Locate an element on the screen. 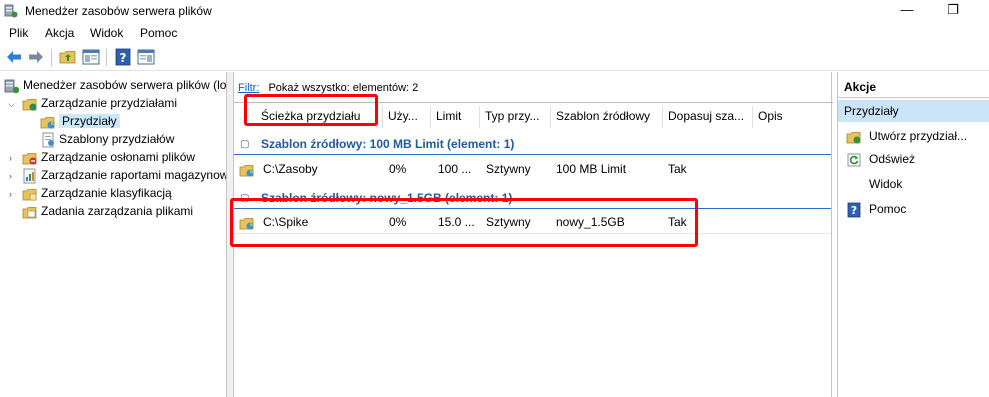  action-refresh: Odśwież is located at coordinates (880, 159).